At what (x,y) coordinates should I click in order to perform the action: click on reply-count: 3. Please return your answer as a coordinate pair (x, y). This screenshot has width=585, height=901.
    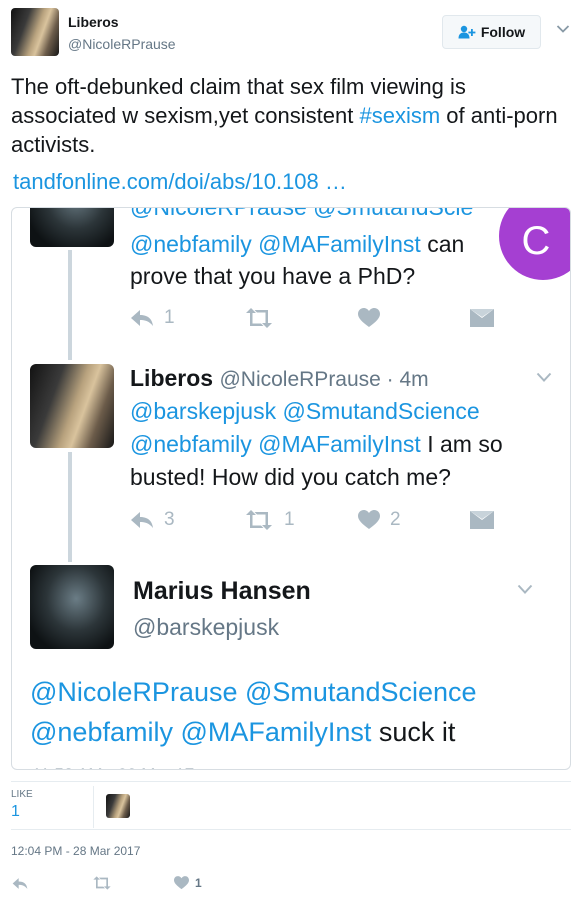
    Looking at the image, I should click on (169, 519).